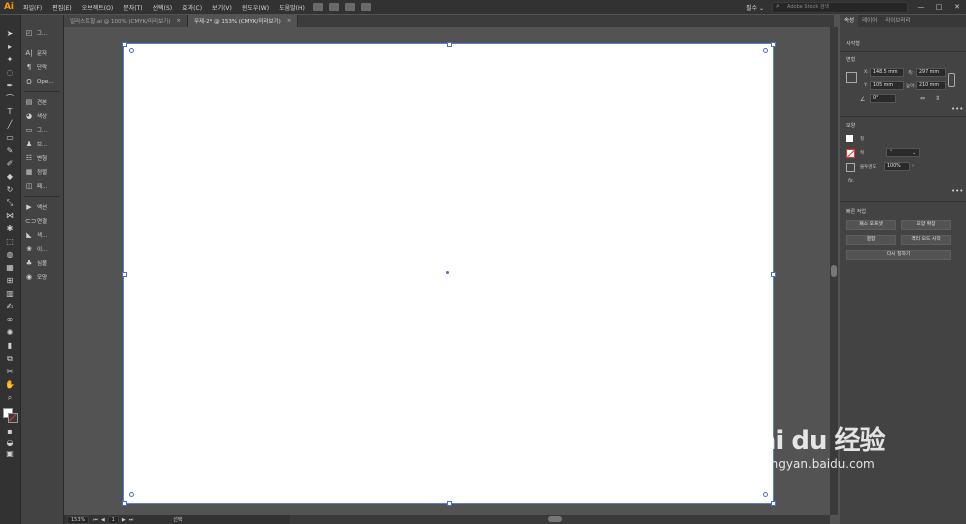 This screenshot has height=524, width=966. I want to click on reference-point-icon, so click(851, 77).